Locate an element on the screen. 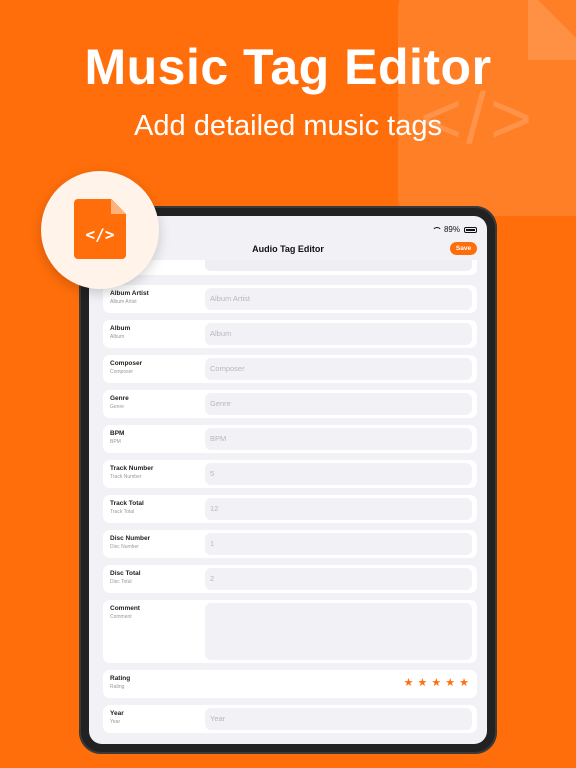  disc-total-input: 2 is located at coordinates (338, 579).